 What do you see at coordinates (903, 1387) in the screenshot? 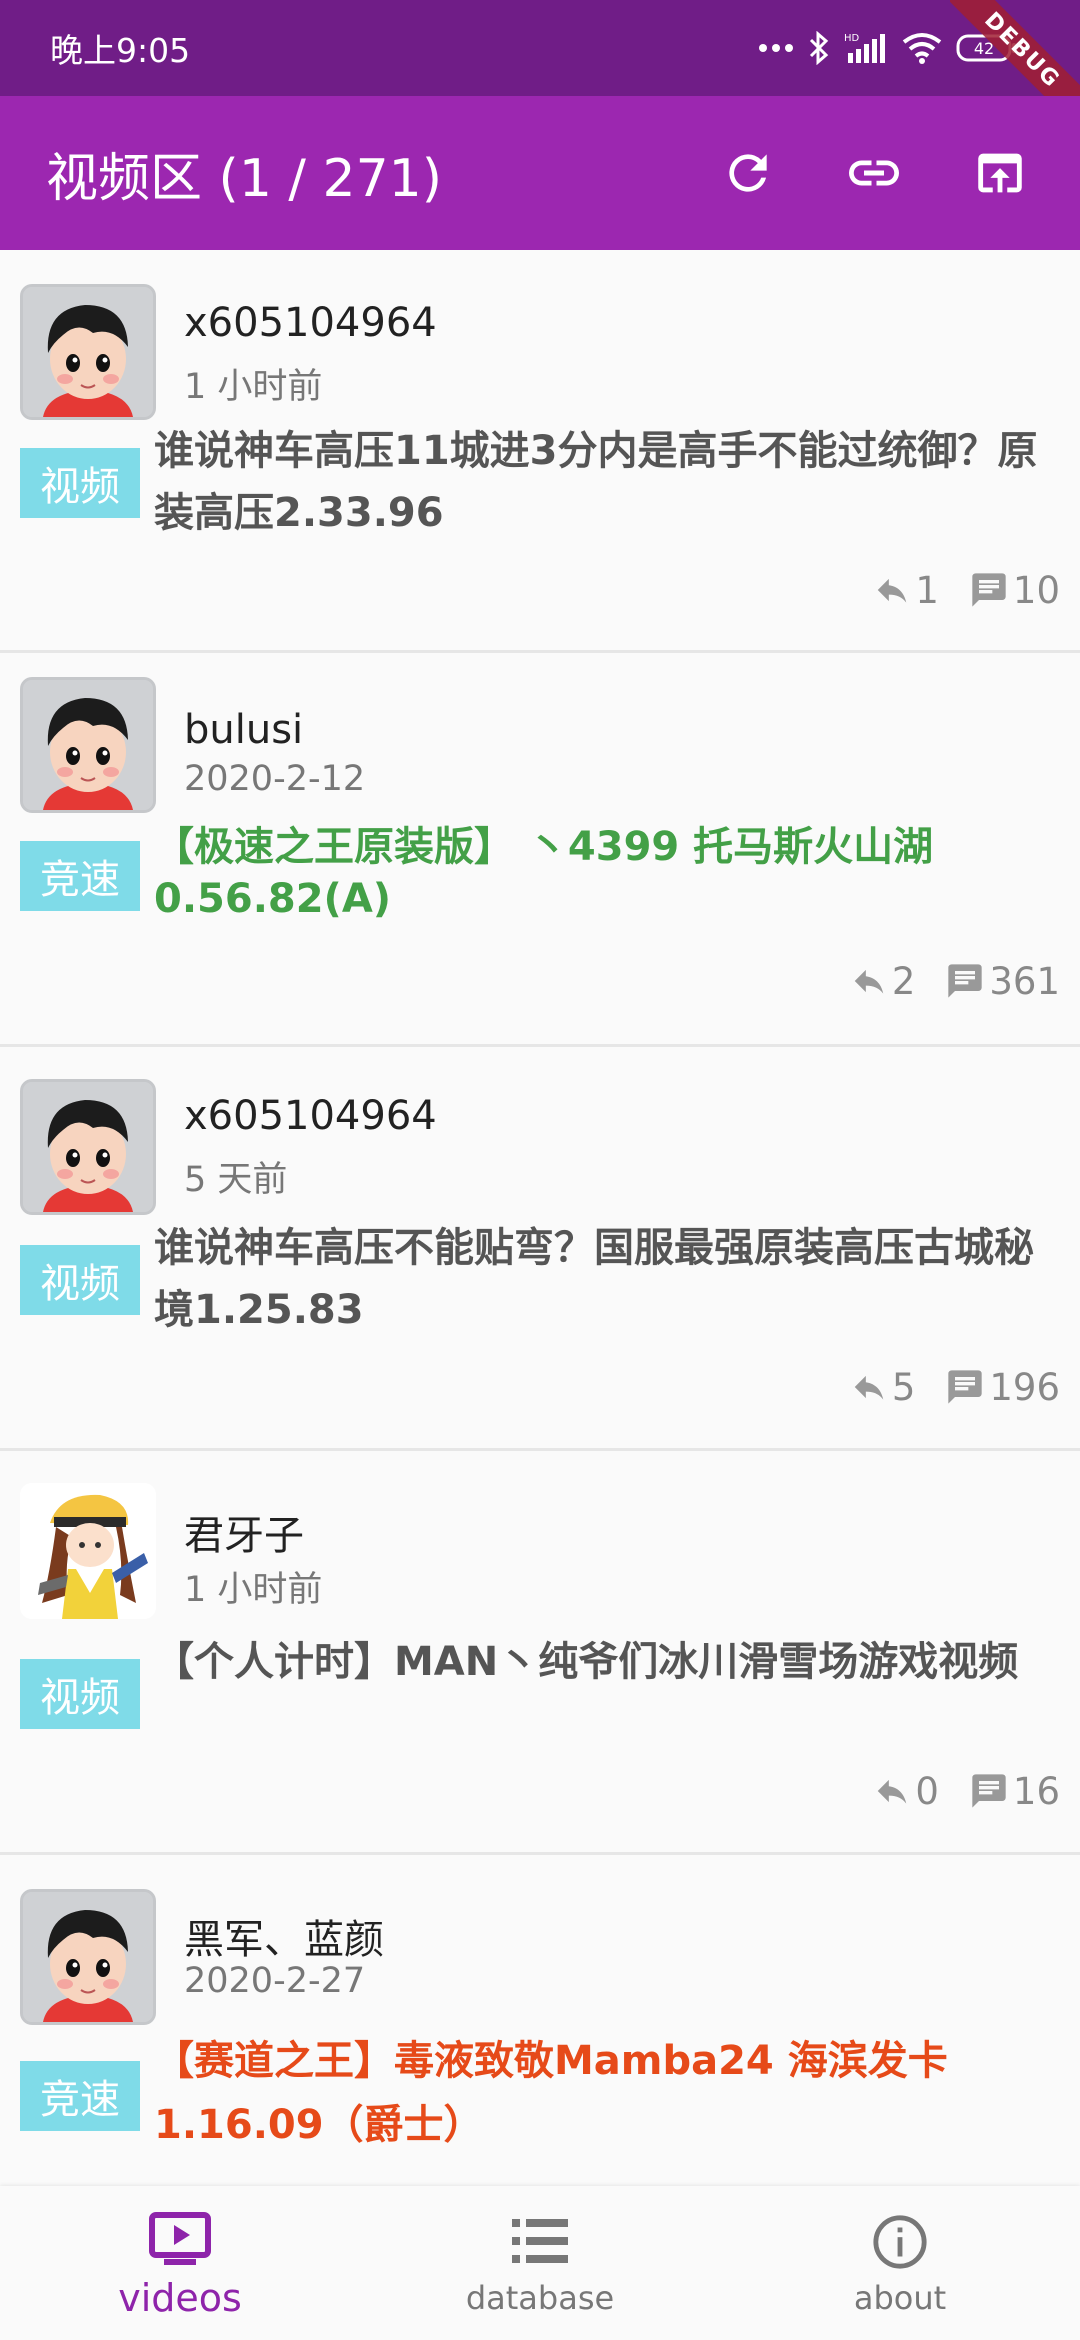
I see `reply-count: 5` at bounding box center [903, 1387].